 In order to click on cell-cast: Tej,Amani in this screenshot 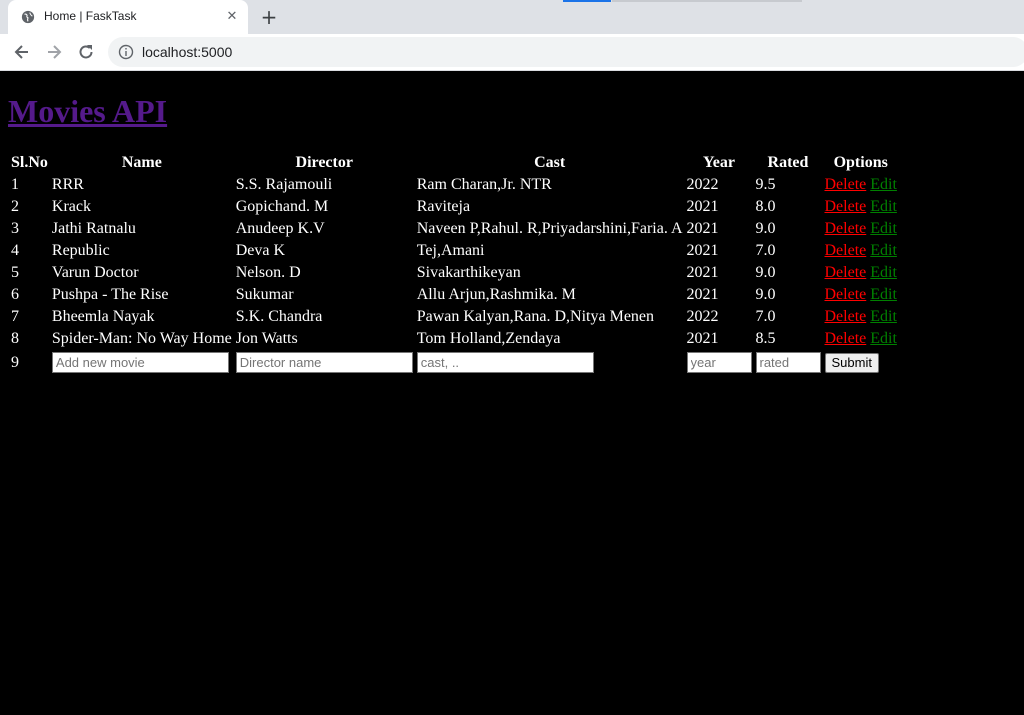, I will do `click(450, 250)`.